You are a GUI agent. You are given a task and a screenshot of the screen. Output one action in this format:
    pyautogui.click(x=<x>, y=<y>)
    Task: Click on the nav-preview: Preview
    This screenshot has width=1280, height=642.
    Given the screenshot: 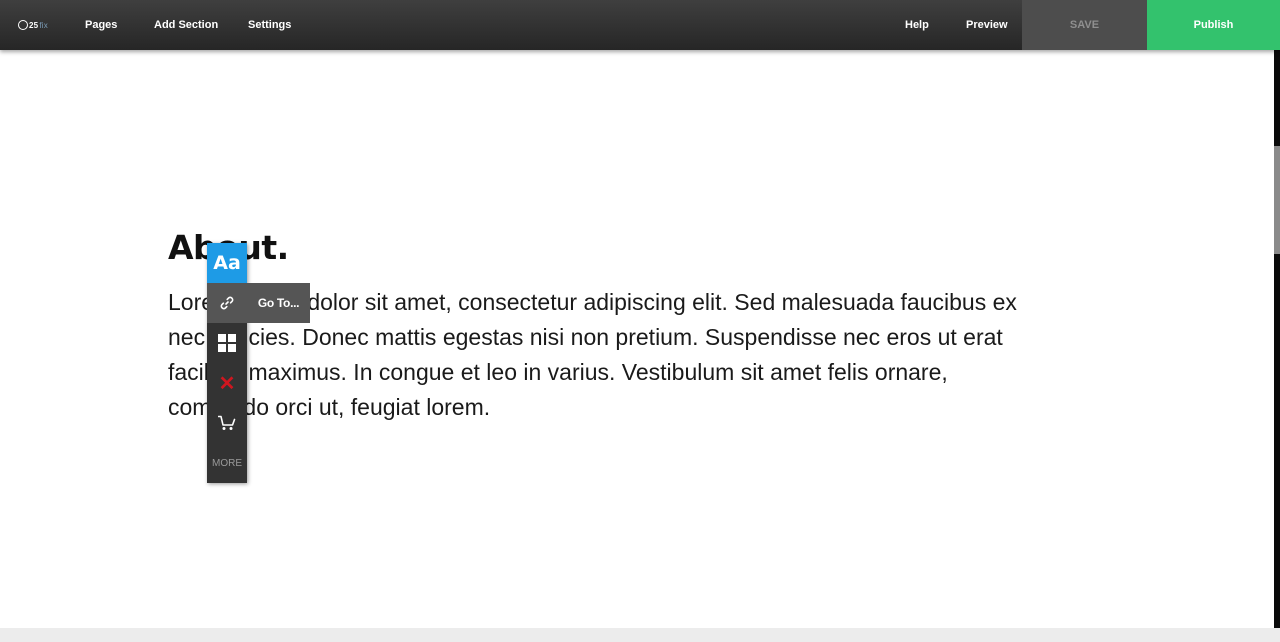 What is the action you would take?
    pyautogui.click(x=987, y=25)
    